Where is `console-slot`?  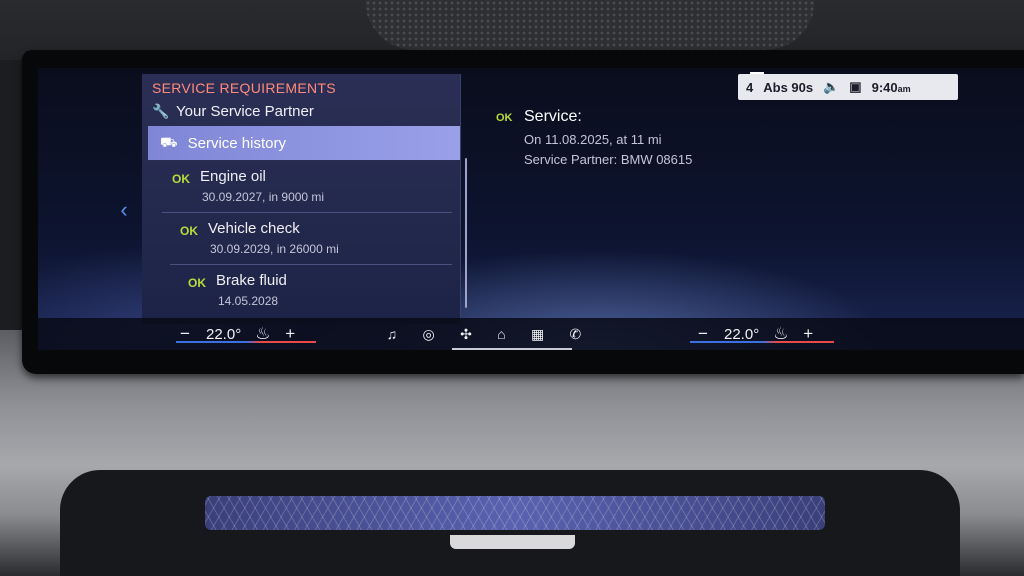 console-slot is located at coordinates (512, 542).